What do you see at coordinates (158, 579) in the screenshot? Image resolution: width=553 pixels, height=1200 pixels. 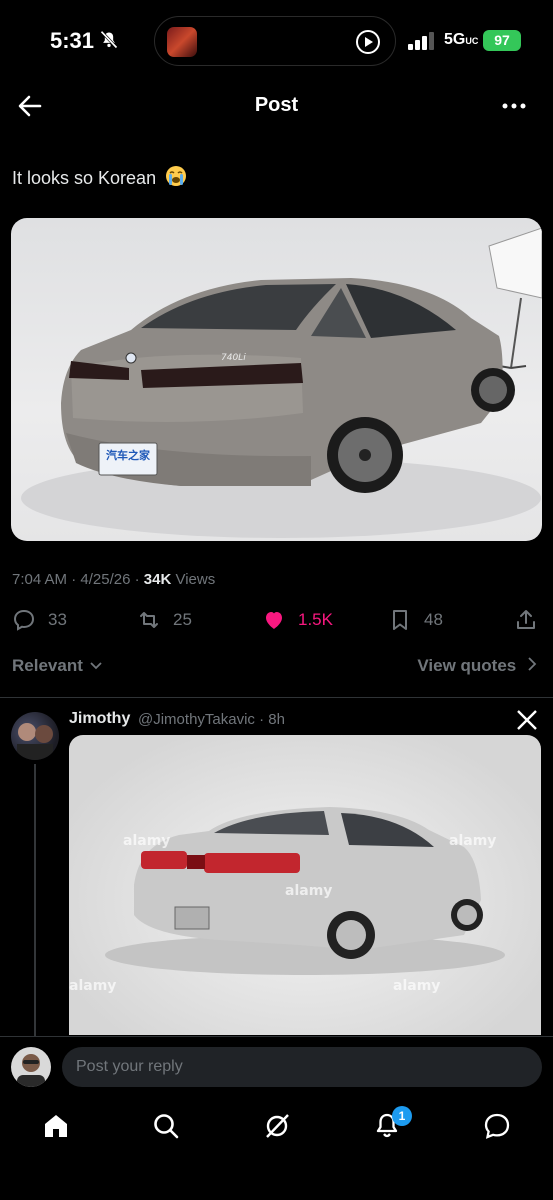 I see `views-count: 34K` at bounding box center [158, 579].